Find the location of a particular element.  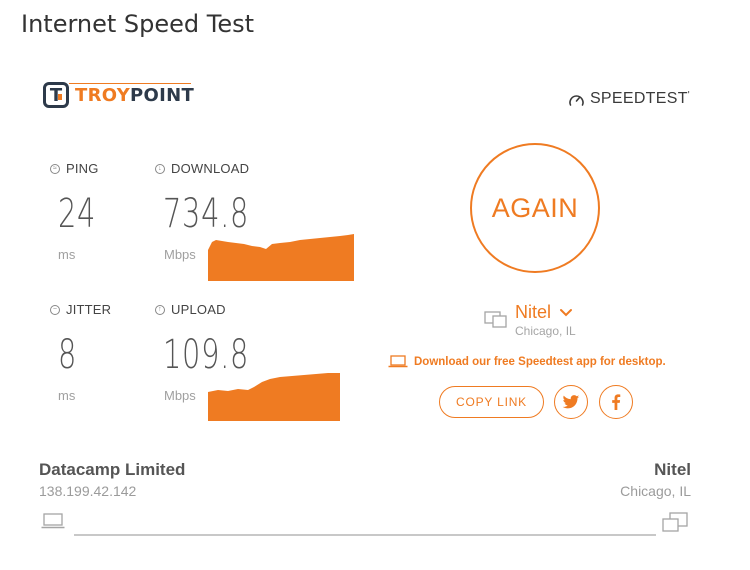

server-info: Nitel Chicago, IL is located at coordinates (545, 320).